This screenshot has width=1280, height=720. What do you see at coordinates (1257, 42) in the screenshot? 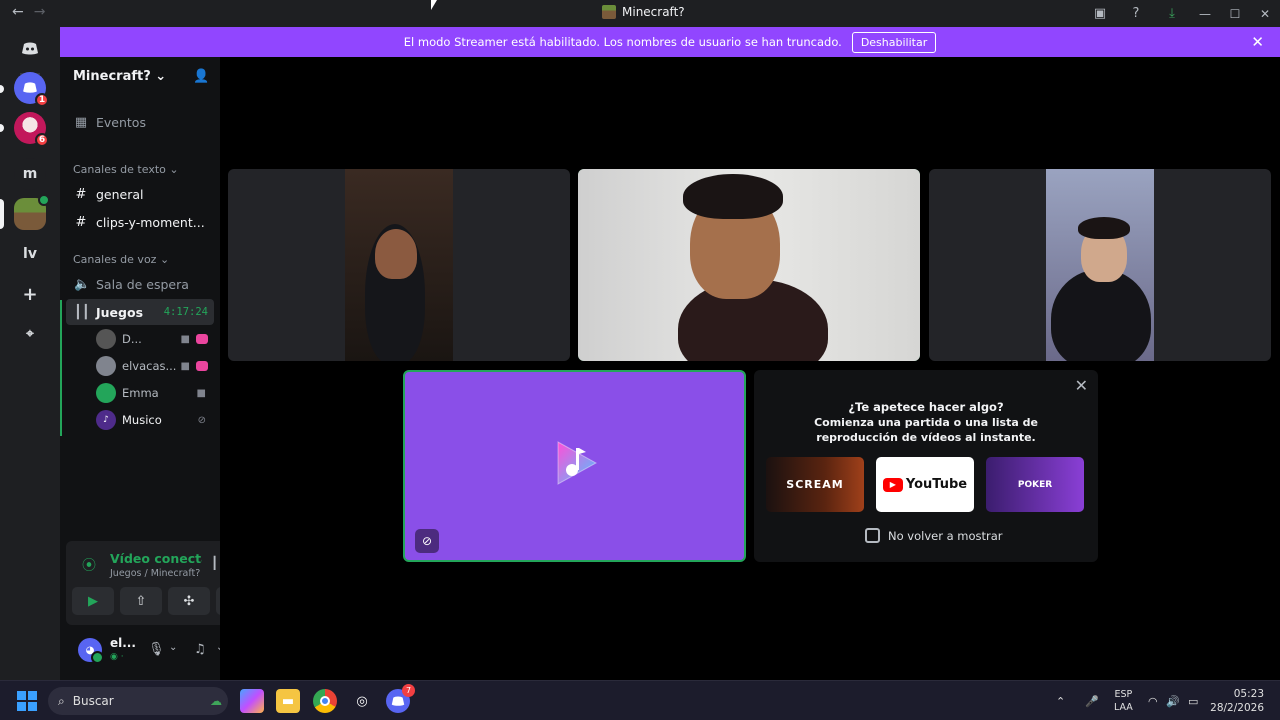
I see `banner-close-icon: ✕` at bounding box center [1257, 42].